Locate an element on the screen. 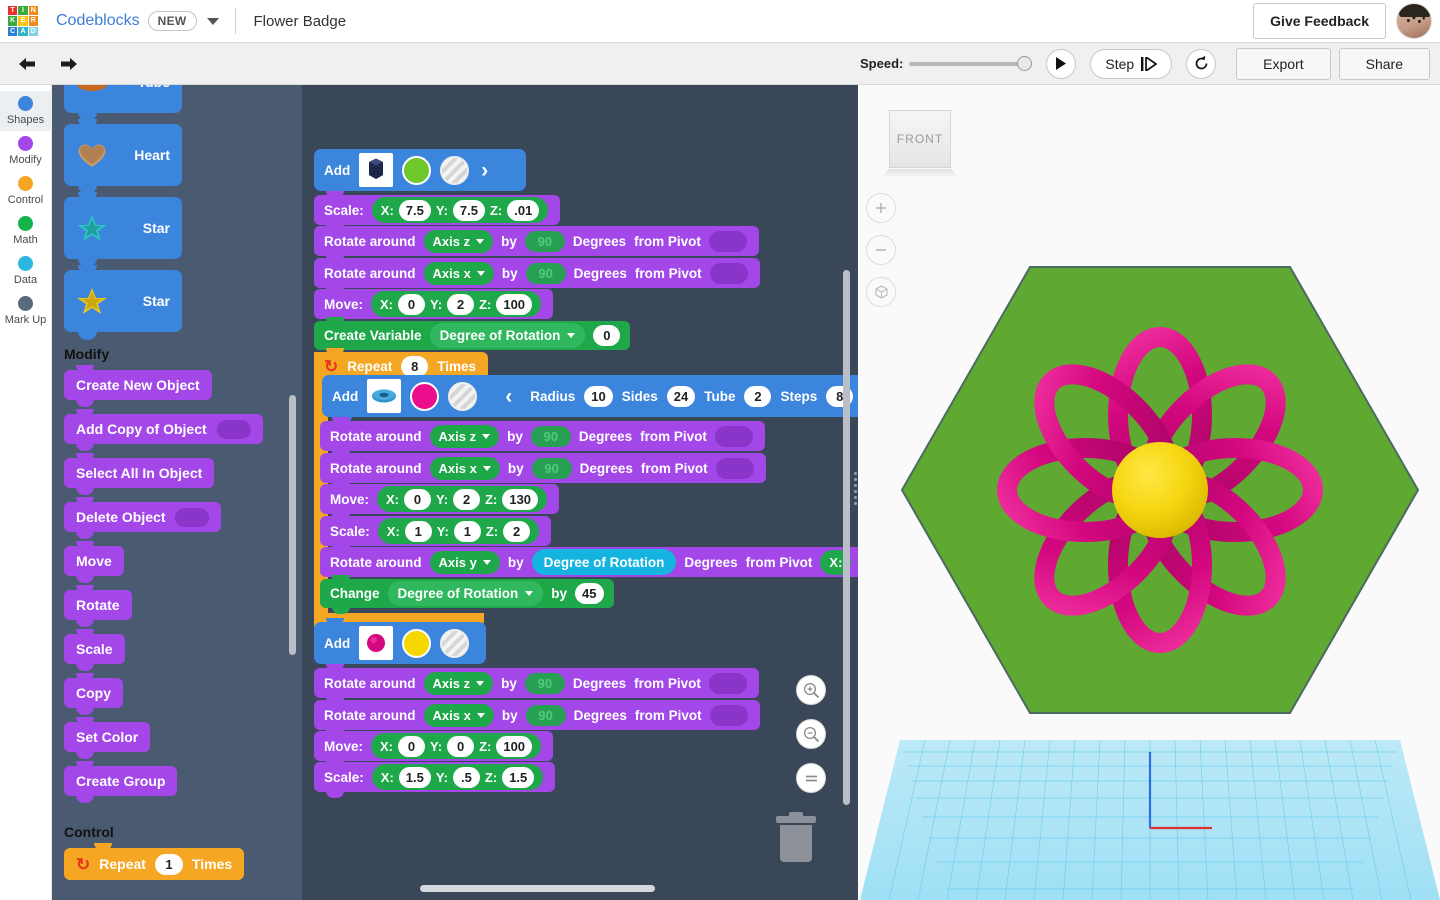 The height and width of the screenshot is (900, 1440). step-button: Step is located at coordinates (1131, 63).